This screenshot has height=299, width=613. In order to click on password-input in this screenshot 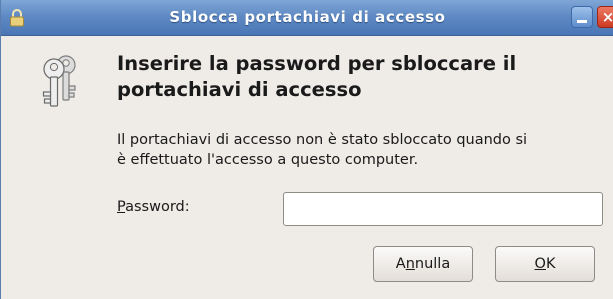, I will do `click(443, 209)`.